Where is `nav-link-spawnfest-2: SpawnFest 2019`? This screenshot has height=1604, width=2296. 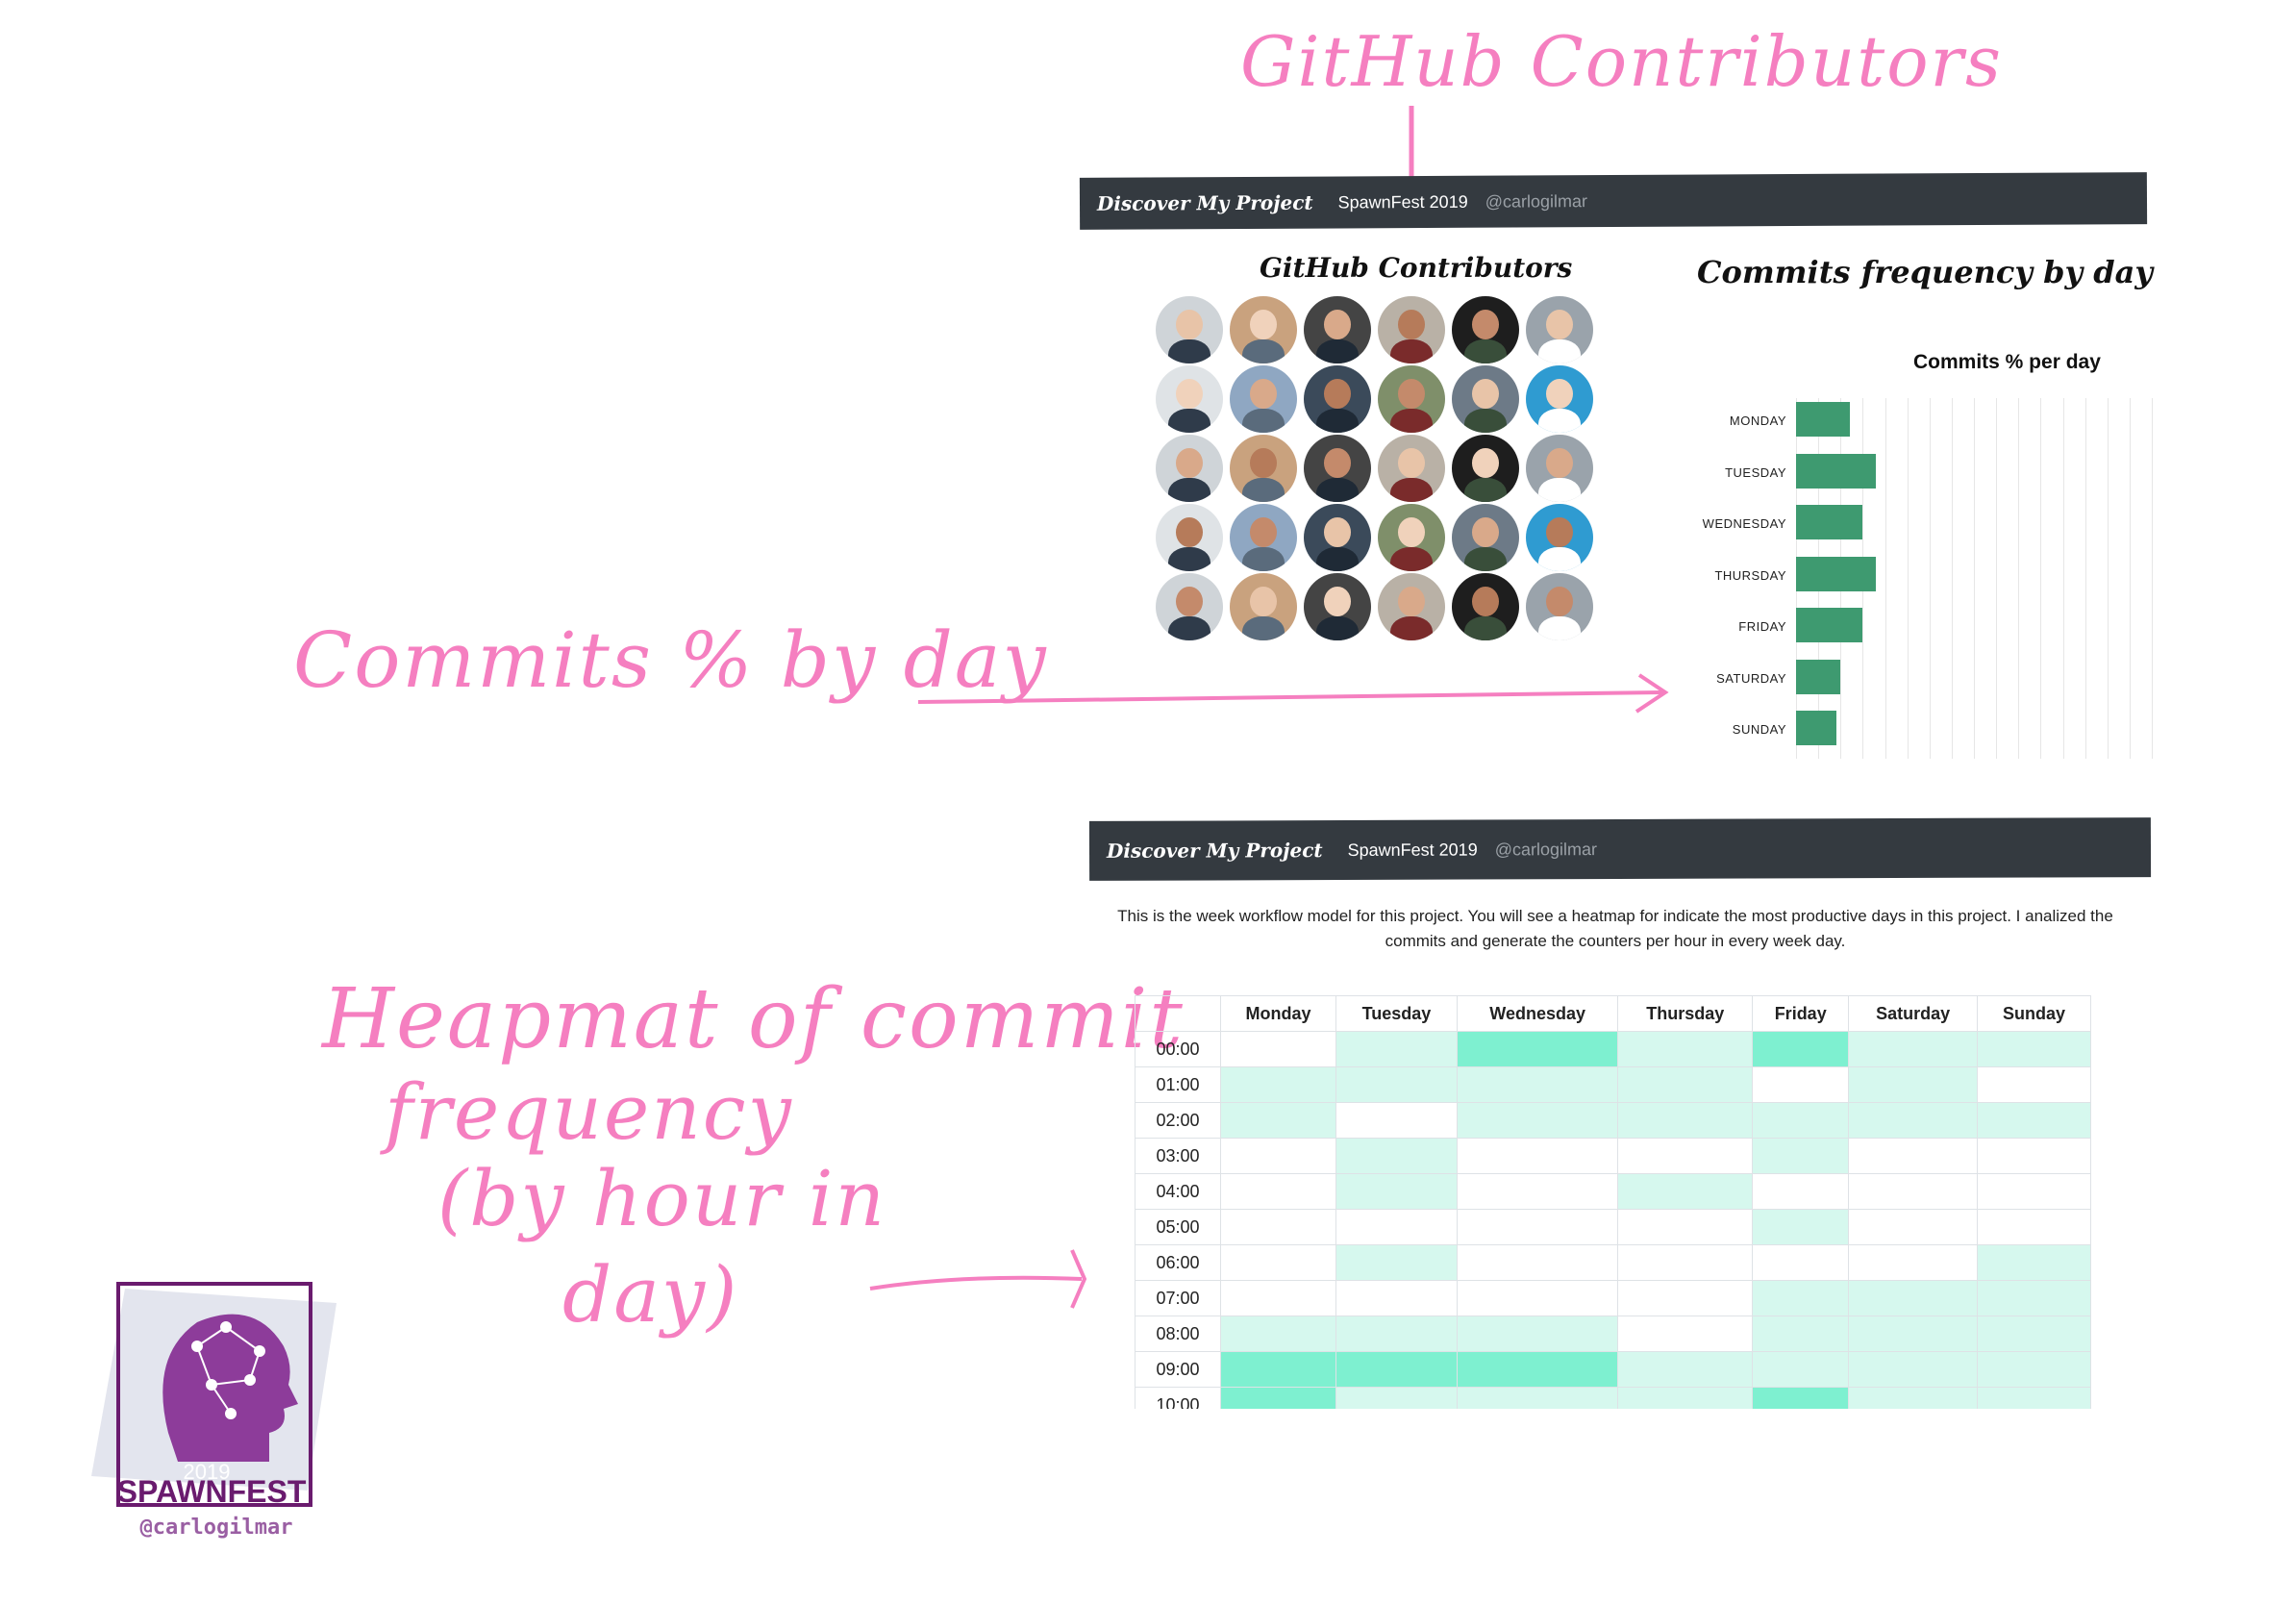
nav-link-spawnfest-2: SpawnFest 2019 is located at coordinates (1413, 850).